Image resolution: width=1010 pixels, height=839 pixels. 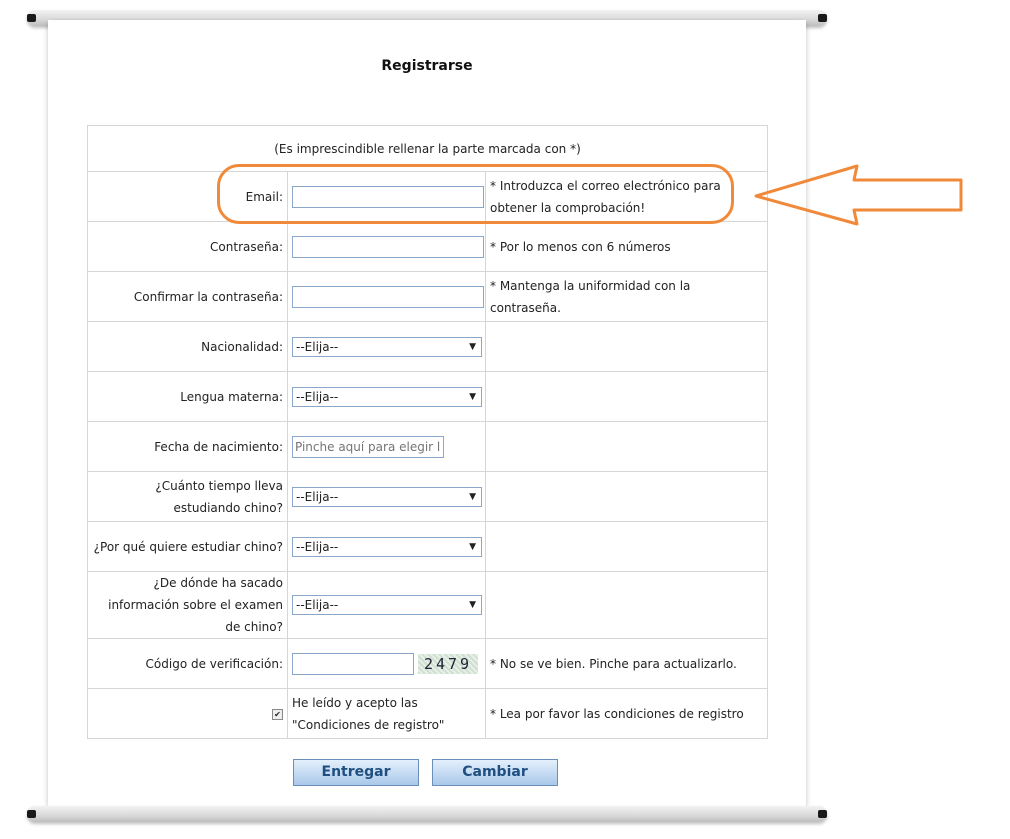 I want to click on email-label: Email:, so click(x=187, y=196).